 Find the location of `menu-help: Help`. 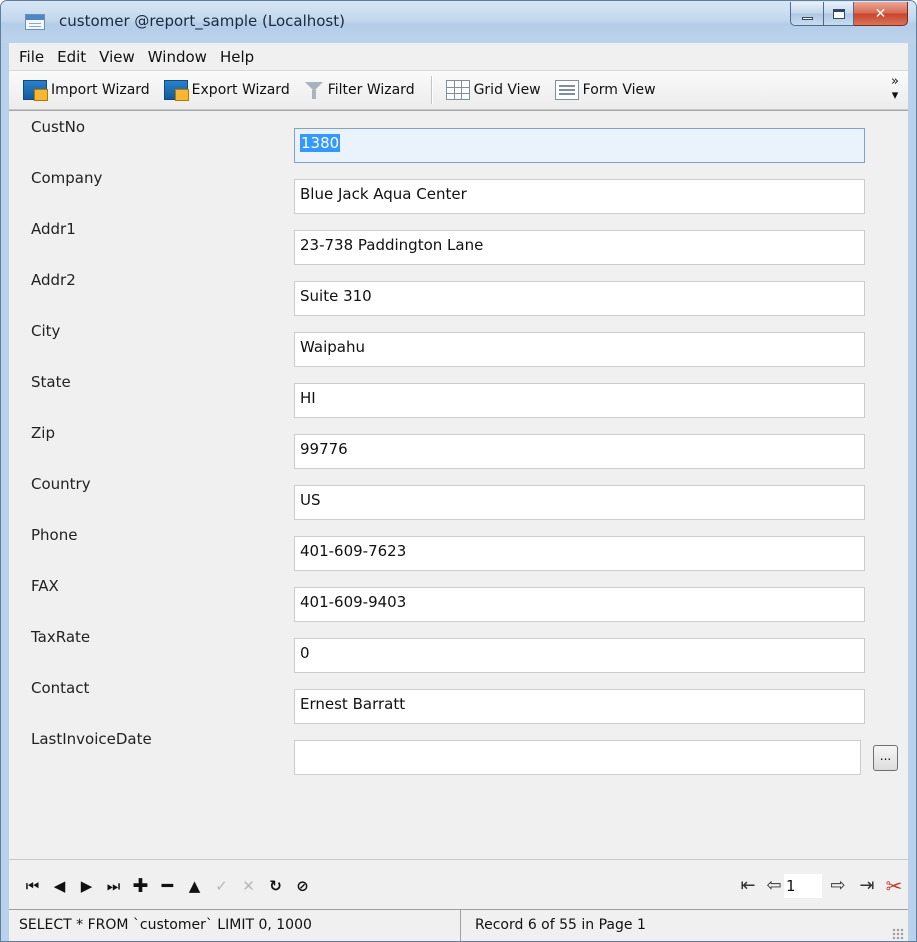

menu-help: Help is located at coordinates (240, 57).